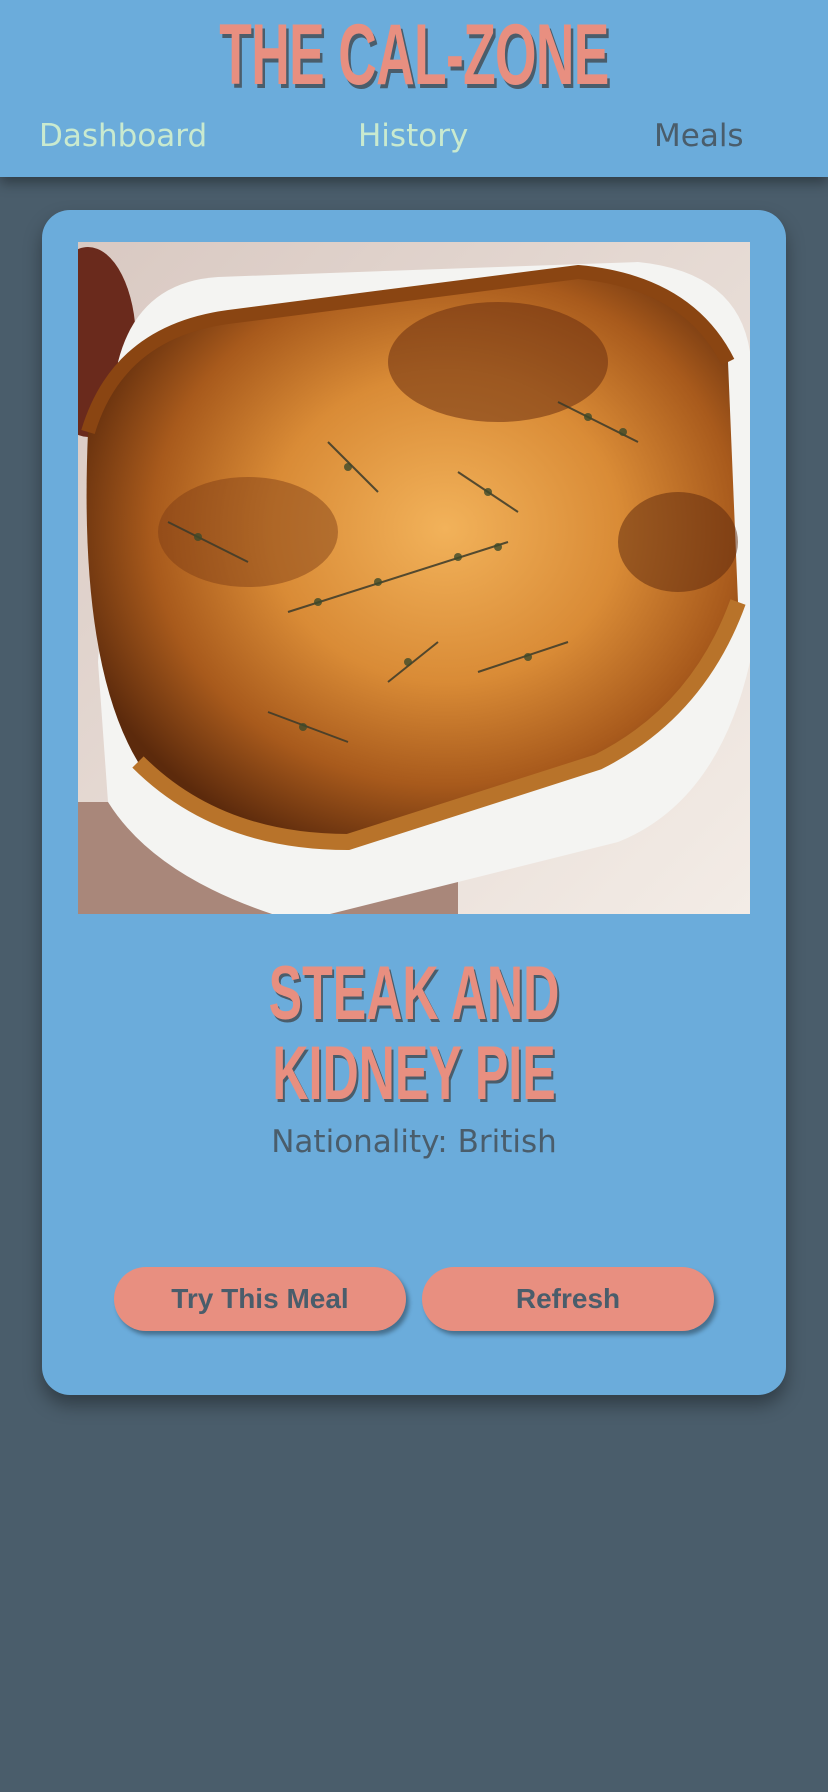  I want to click on nav-history: History, so click(413, 136).